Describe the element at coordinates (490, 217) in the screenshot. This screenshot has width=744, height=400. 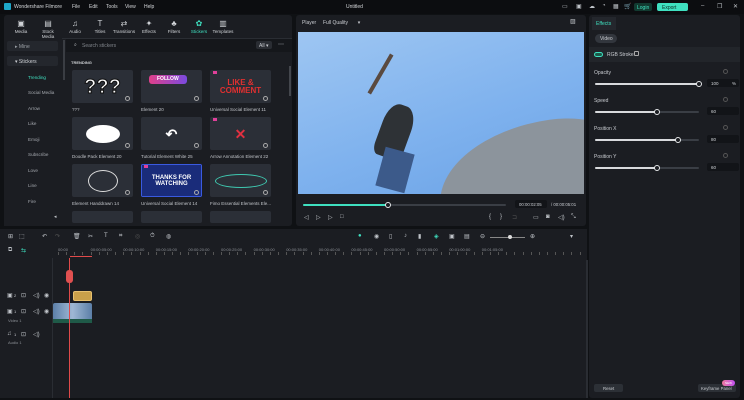
I see `mark-in-icon: {` at that location.